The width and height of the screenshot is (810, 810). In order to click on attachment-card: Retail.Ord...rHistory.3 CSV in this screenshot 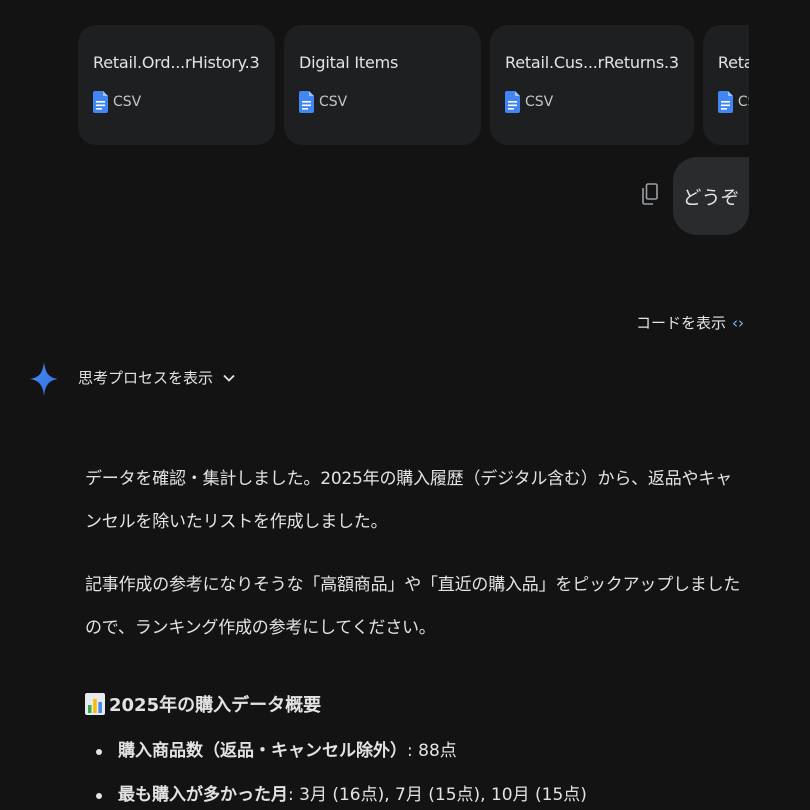, I will do `click(176, 85)`.